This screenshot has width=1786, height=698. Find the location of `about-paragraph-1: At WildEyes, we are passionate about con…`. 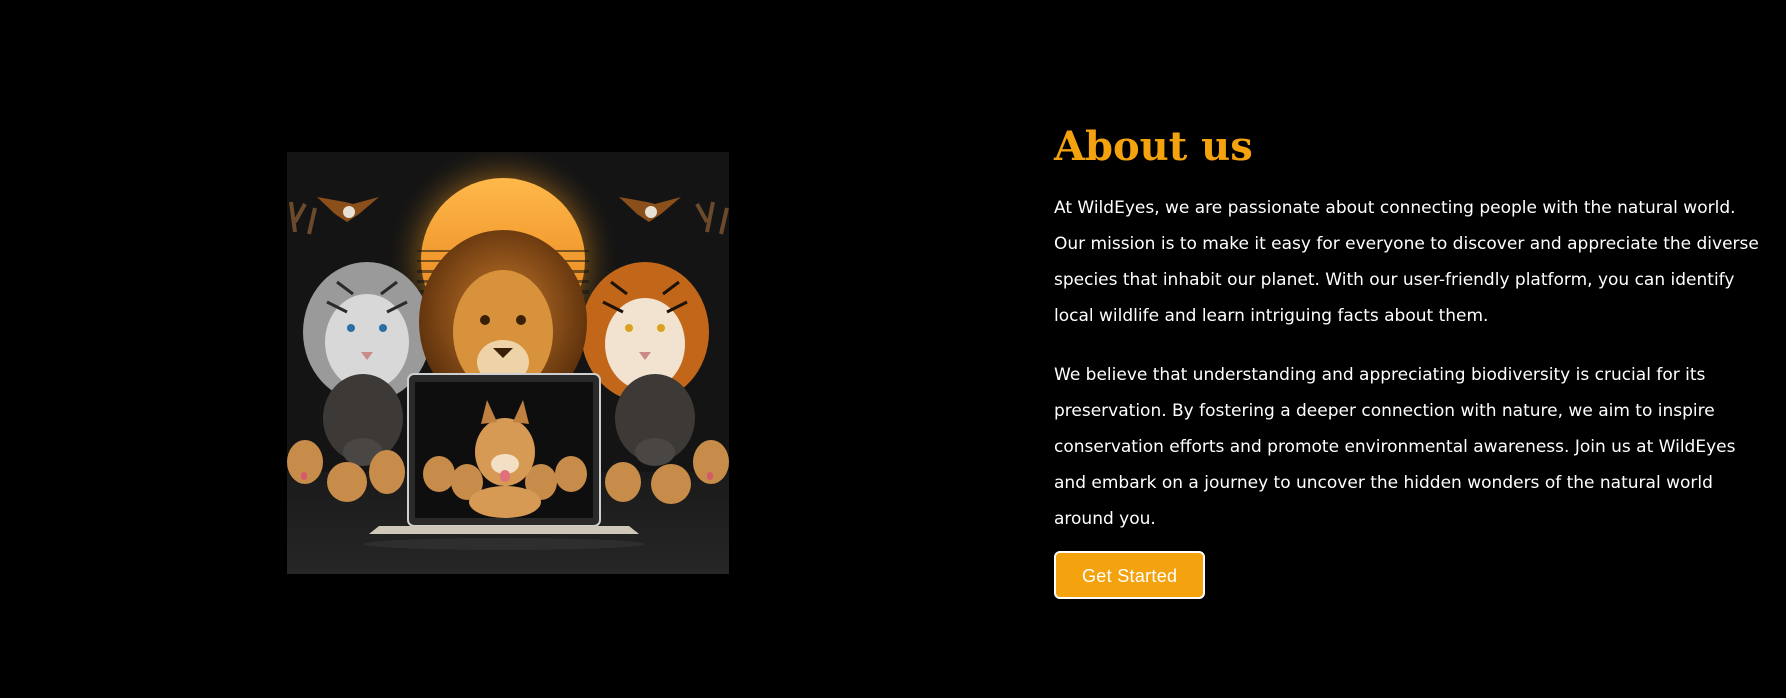

about-paragraph-1: At WildEyes, we are passionate about con… is located at coordinates (1406, 262).